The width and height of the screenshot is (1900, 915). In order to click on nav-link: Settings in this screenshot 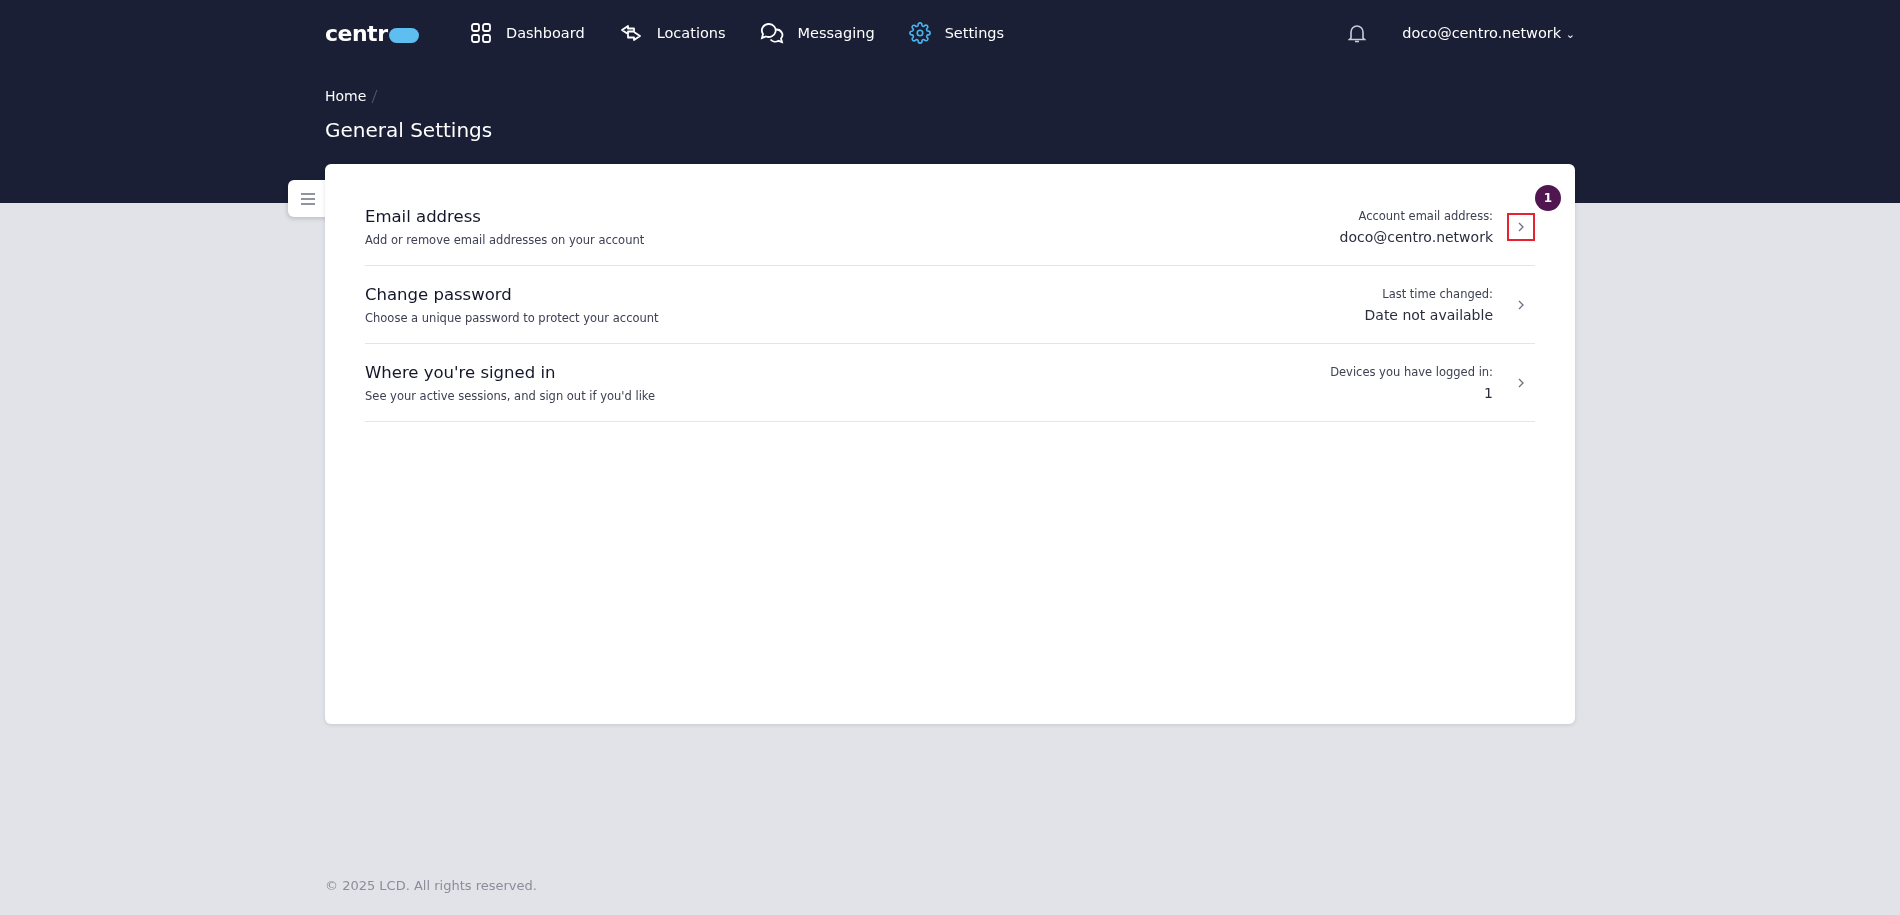, I will do `click(956, 33)`.